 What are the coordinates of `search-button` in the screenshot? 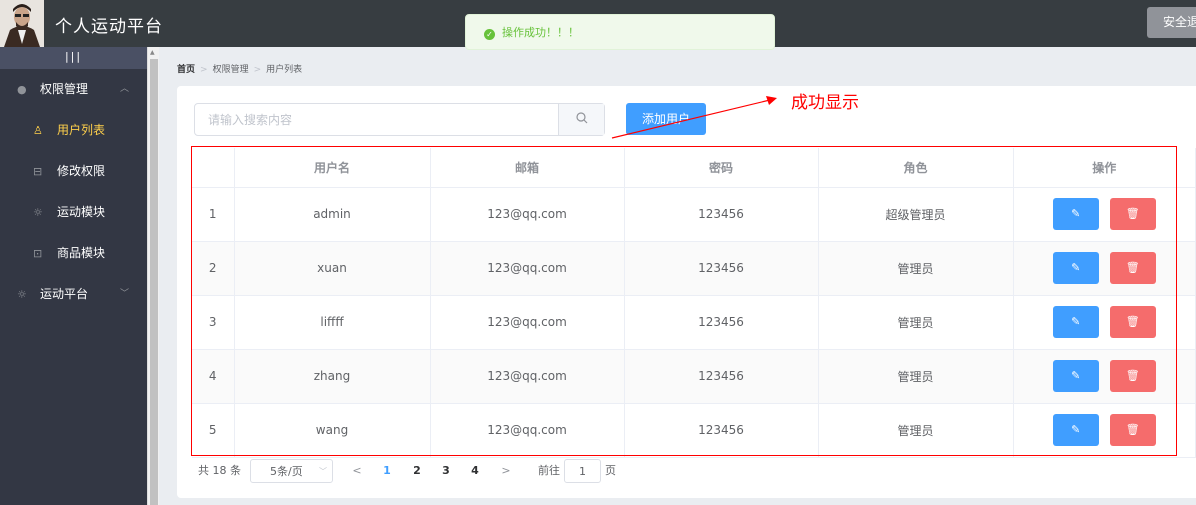 It's located at (581, 119).